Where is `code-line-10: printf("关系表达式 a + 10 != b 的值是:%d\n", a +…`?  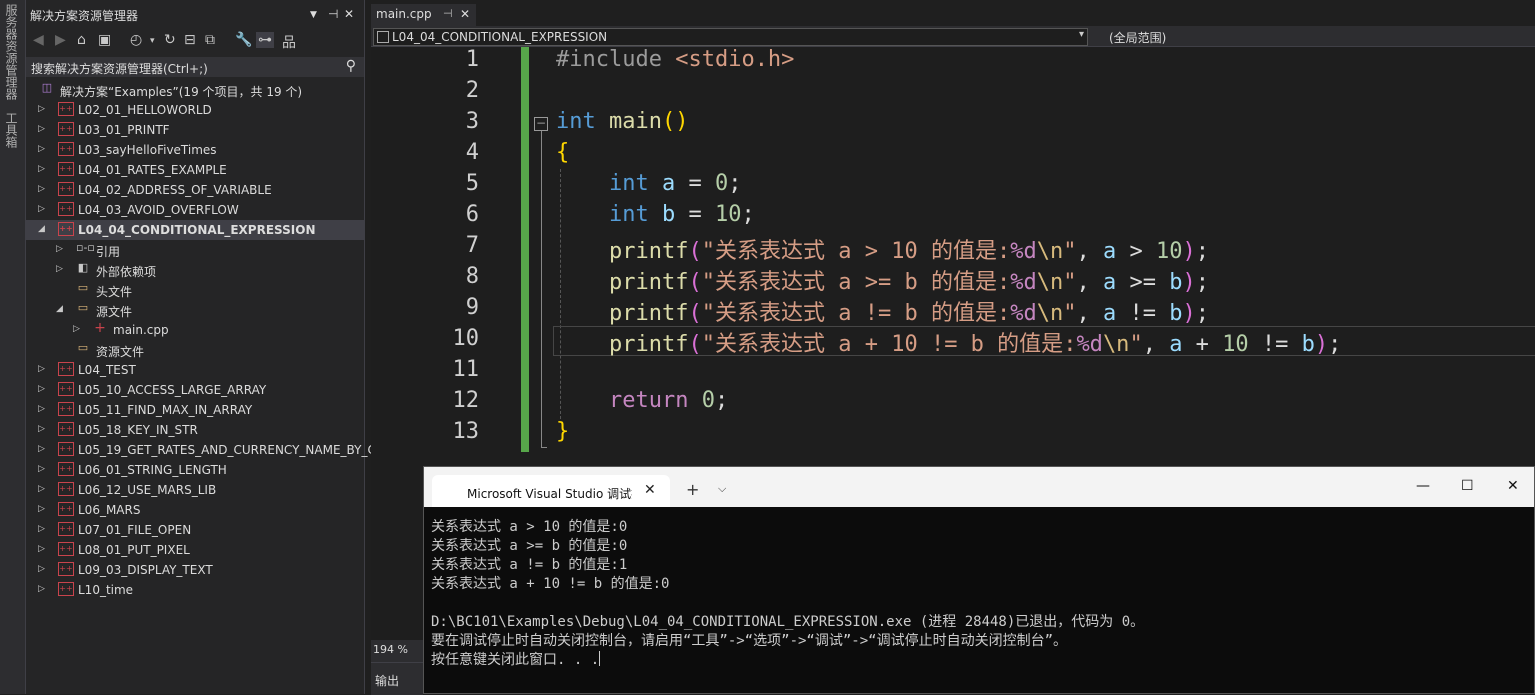
code-line-10: printf("关系表达式 a + 10 != b 的值是:%d\n", a +… is located at coordinates (975, 344).